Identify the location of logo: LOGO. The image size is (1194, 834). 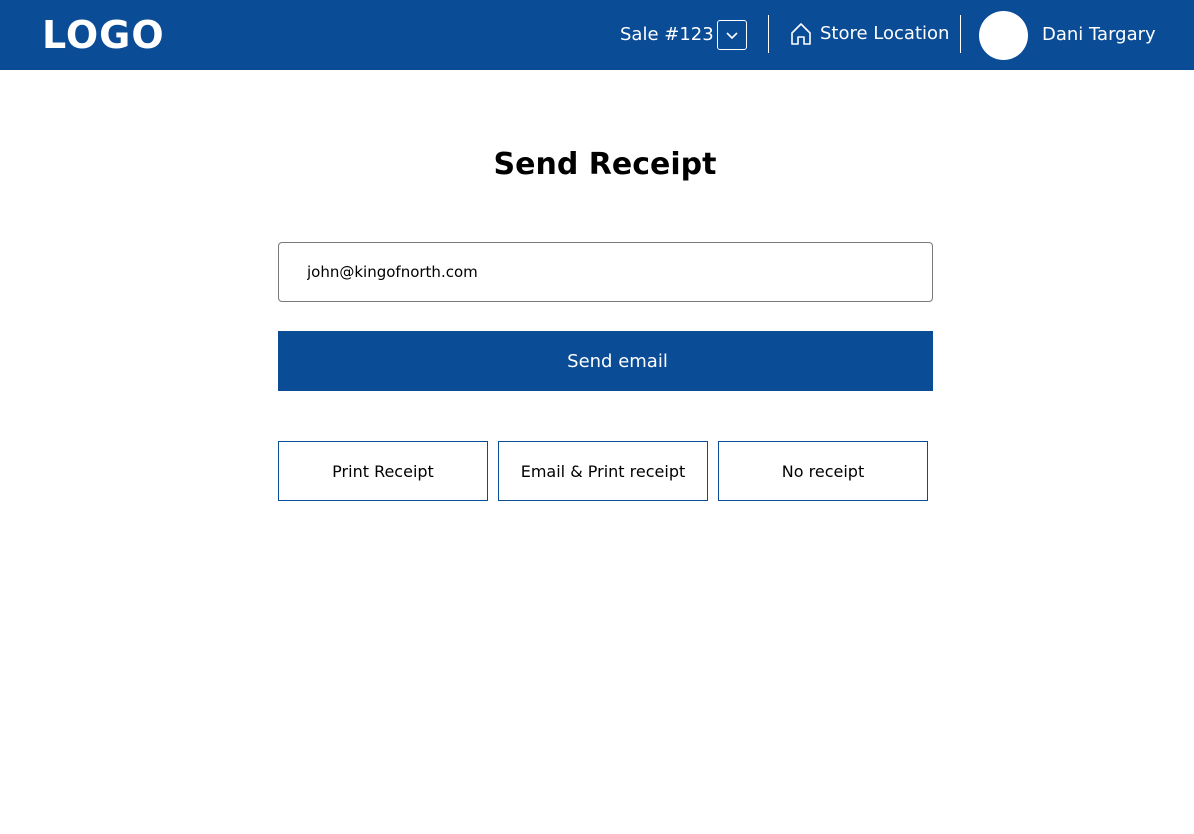
(103, 35).